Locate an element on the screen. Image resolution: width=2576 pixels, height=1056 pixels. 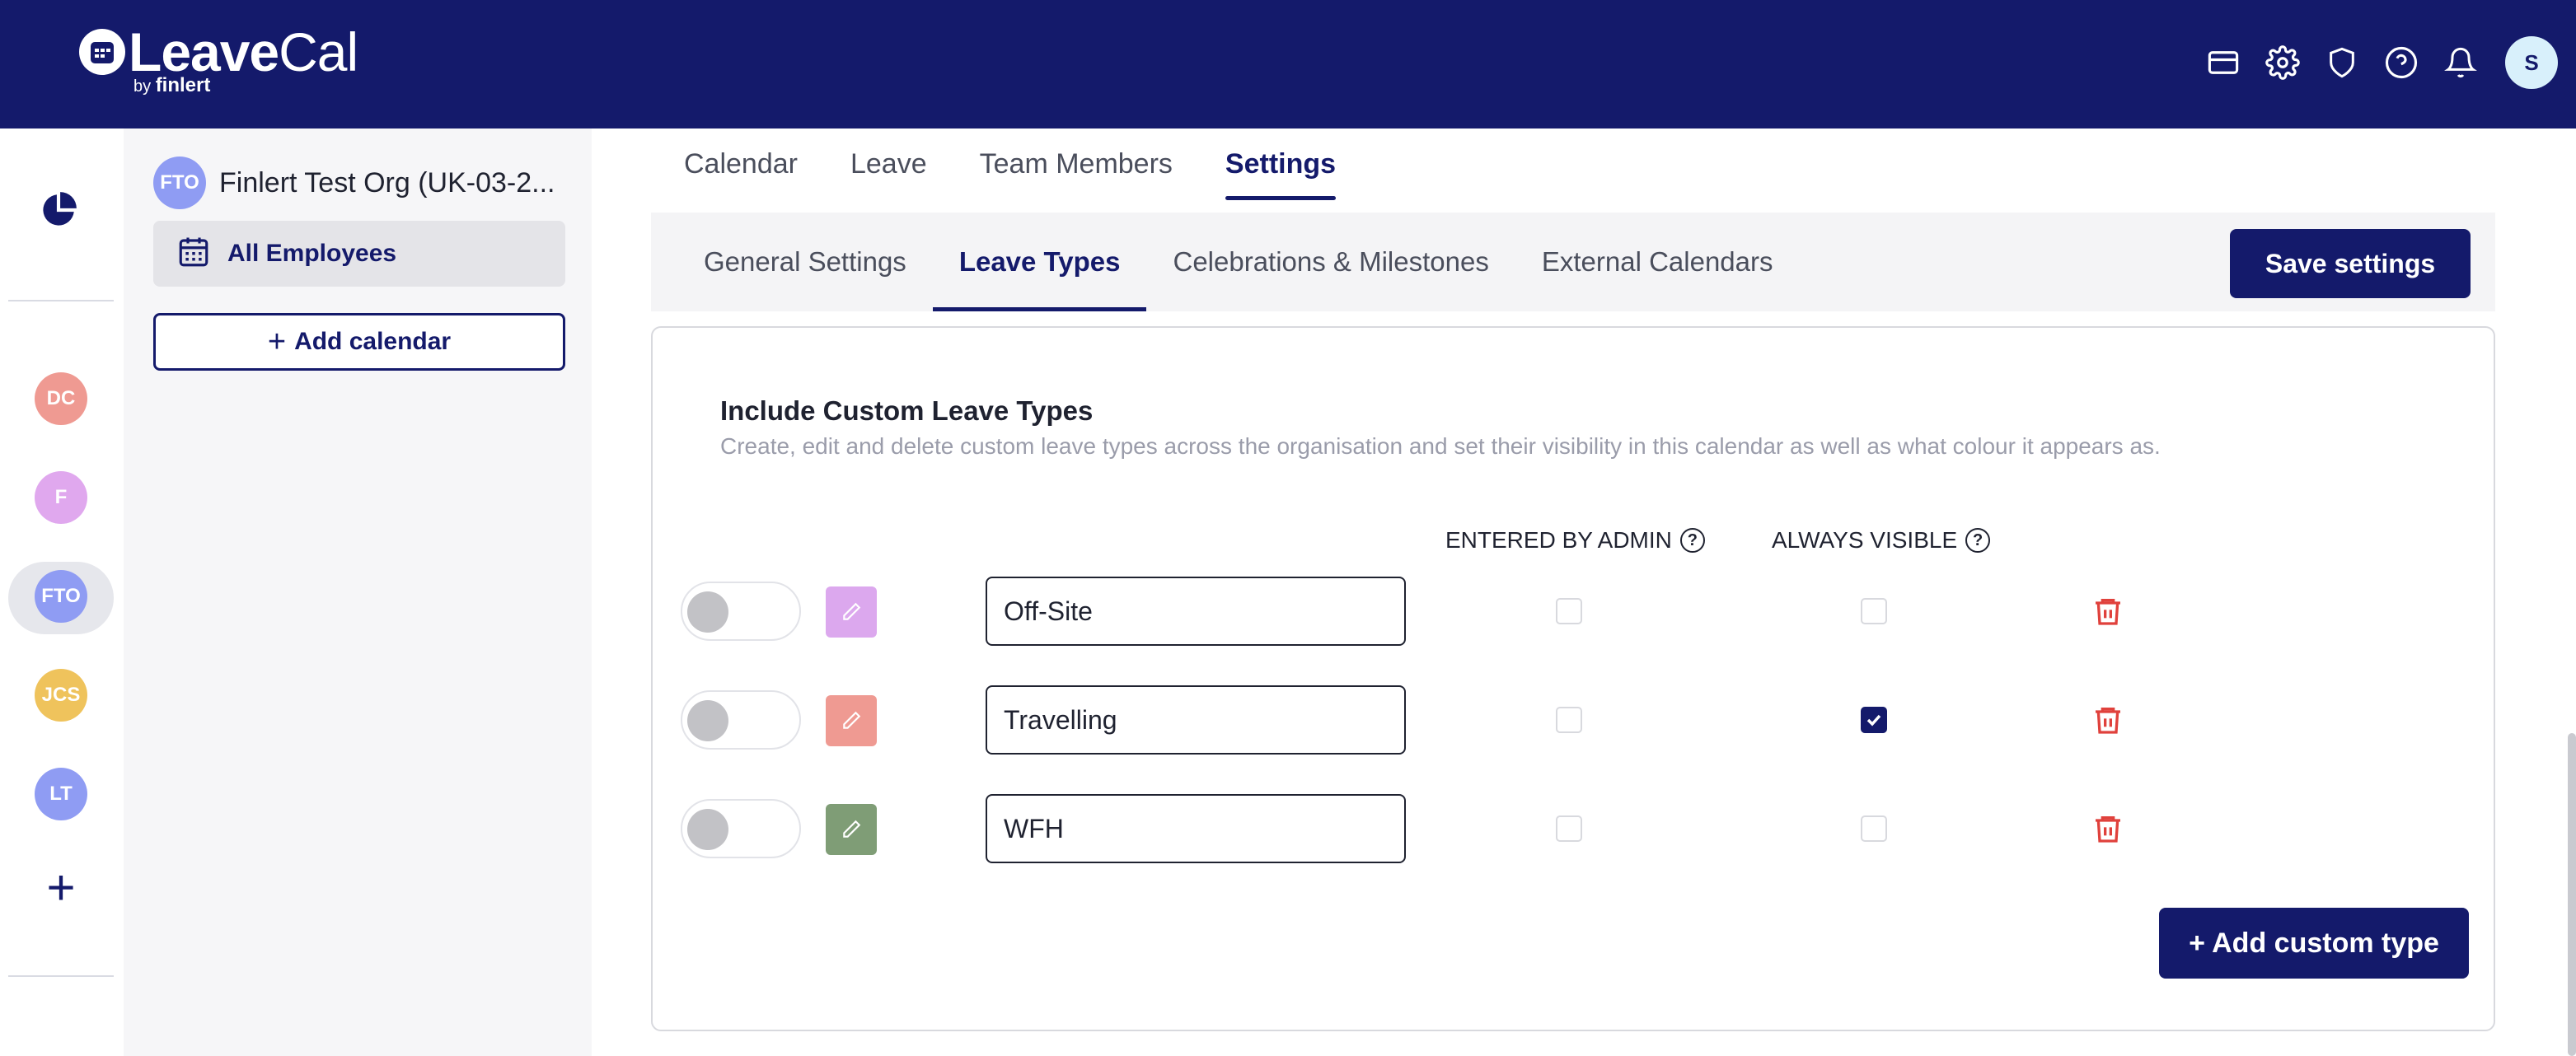
main-tabs: Calendar Leave Team Members Settings is located at coordinates (1036, 174).